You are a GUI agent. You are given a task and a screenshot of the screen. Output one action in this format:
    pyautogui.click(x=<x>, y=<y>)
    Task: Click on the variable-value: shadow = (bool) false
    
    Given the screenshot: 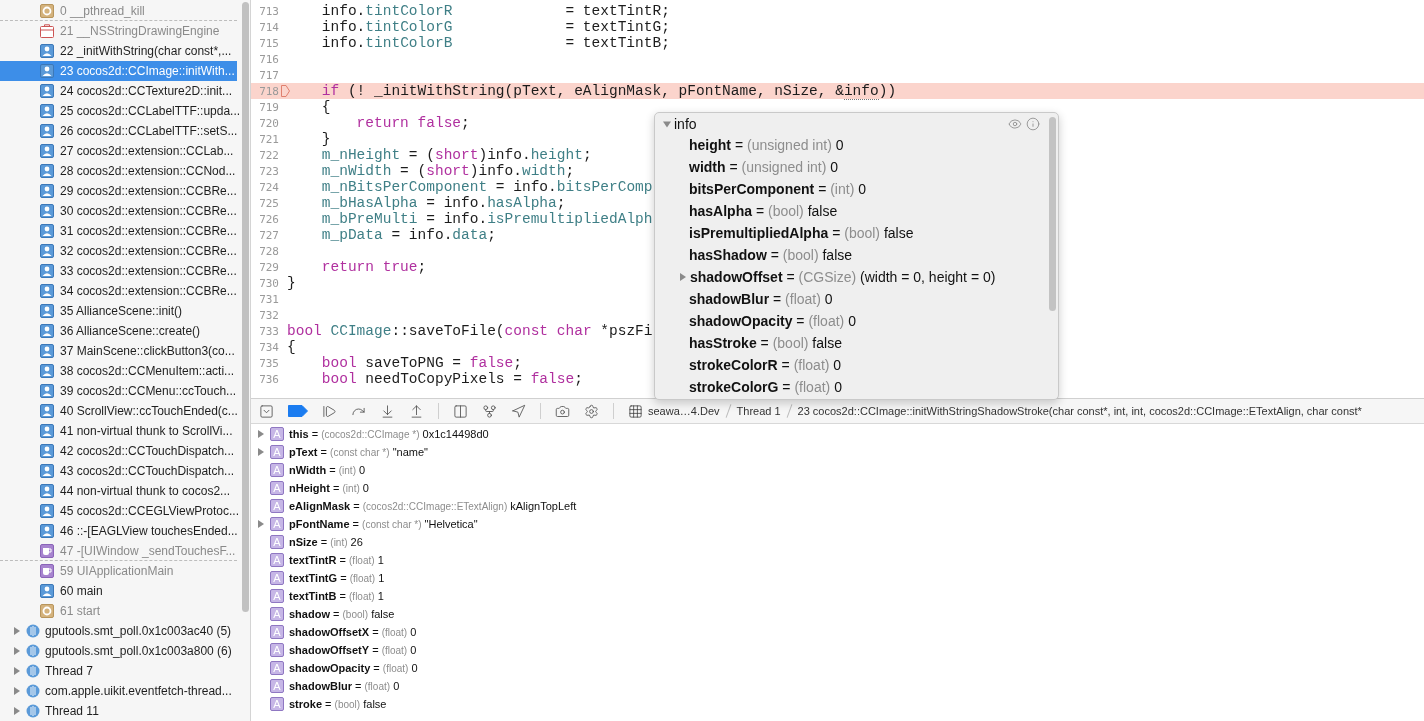 What is the action you would take?
    pyautogui.click(x=342, y=614)
    